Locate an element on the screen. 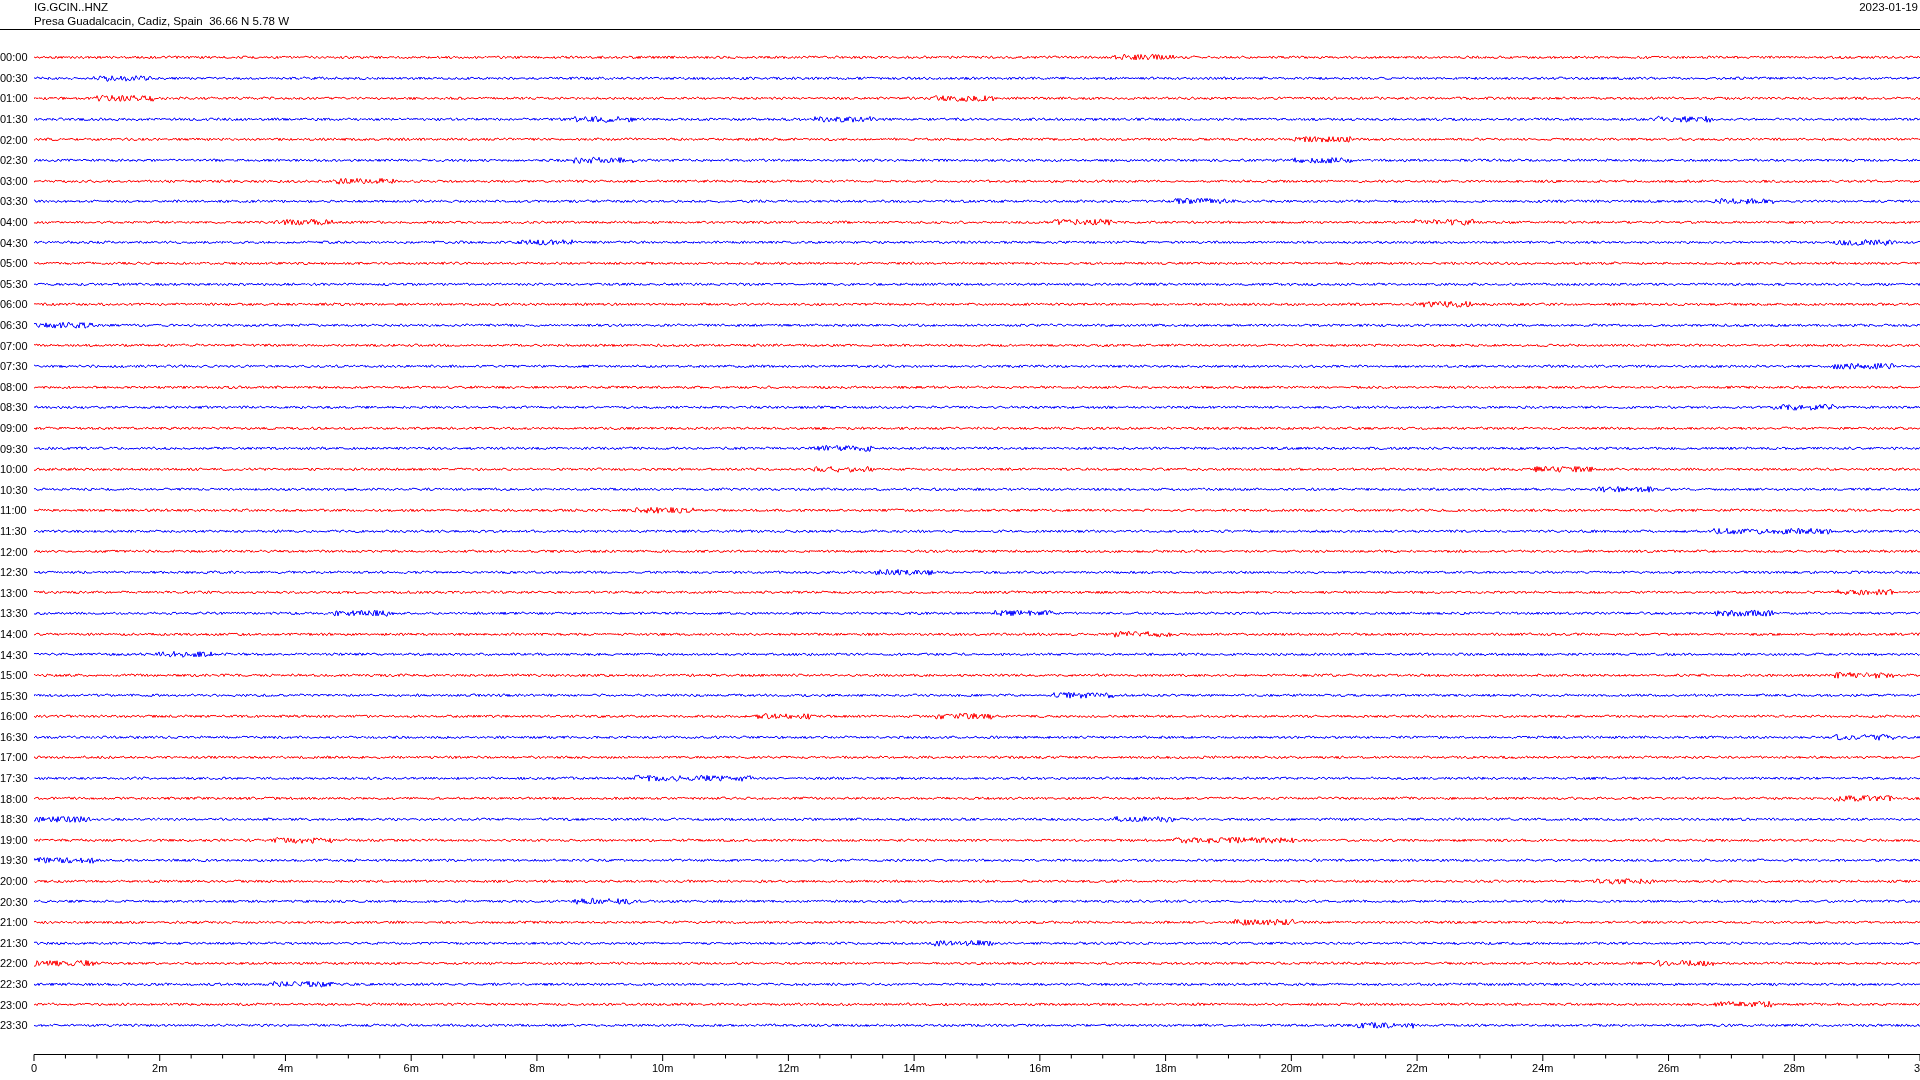  time-label: 00:30 is located at coordinates (14, 77).